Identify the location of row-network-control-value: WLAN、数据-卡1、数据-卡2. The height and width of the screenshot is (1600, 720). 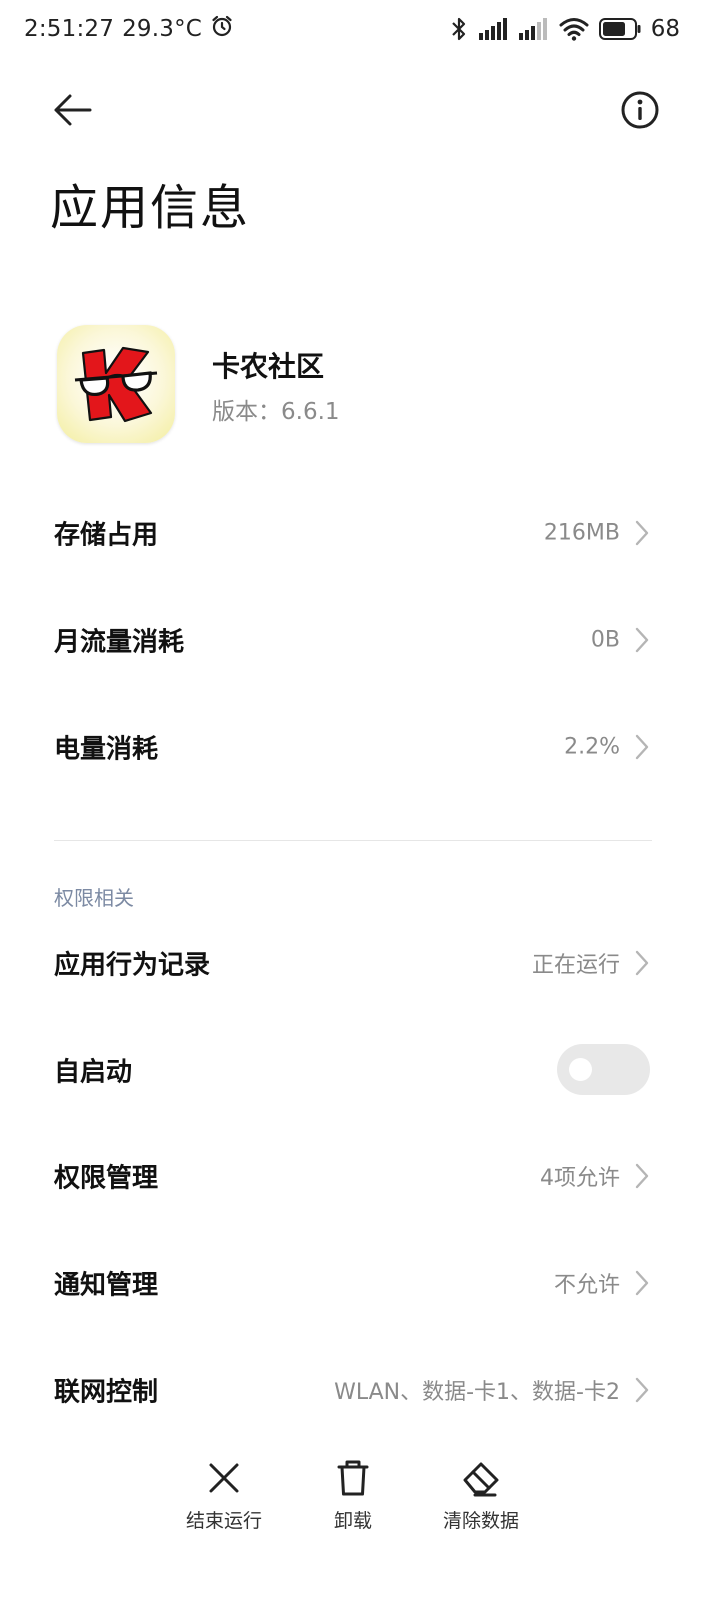
(477, 1392).